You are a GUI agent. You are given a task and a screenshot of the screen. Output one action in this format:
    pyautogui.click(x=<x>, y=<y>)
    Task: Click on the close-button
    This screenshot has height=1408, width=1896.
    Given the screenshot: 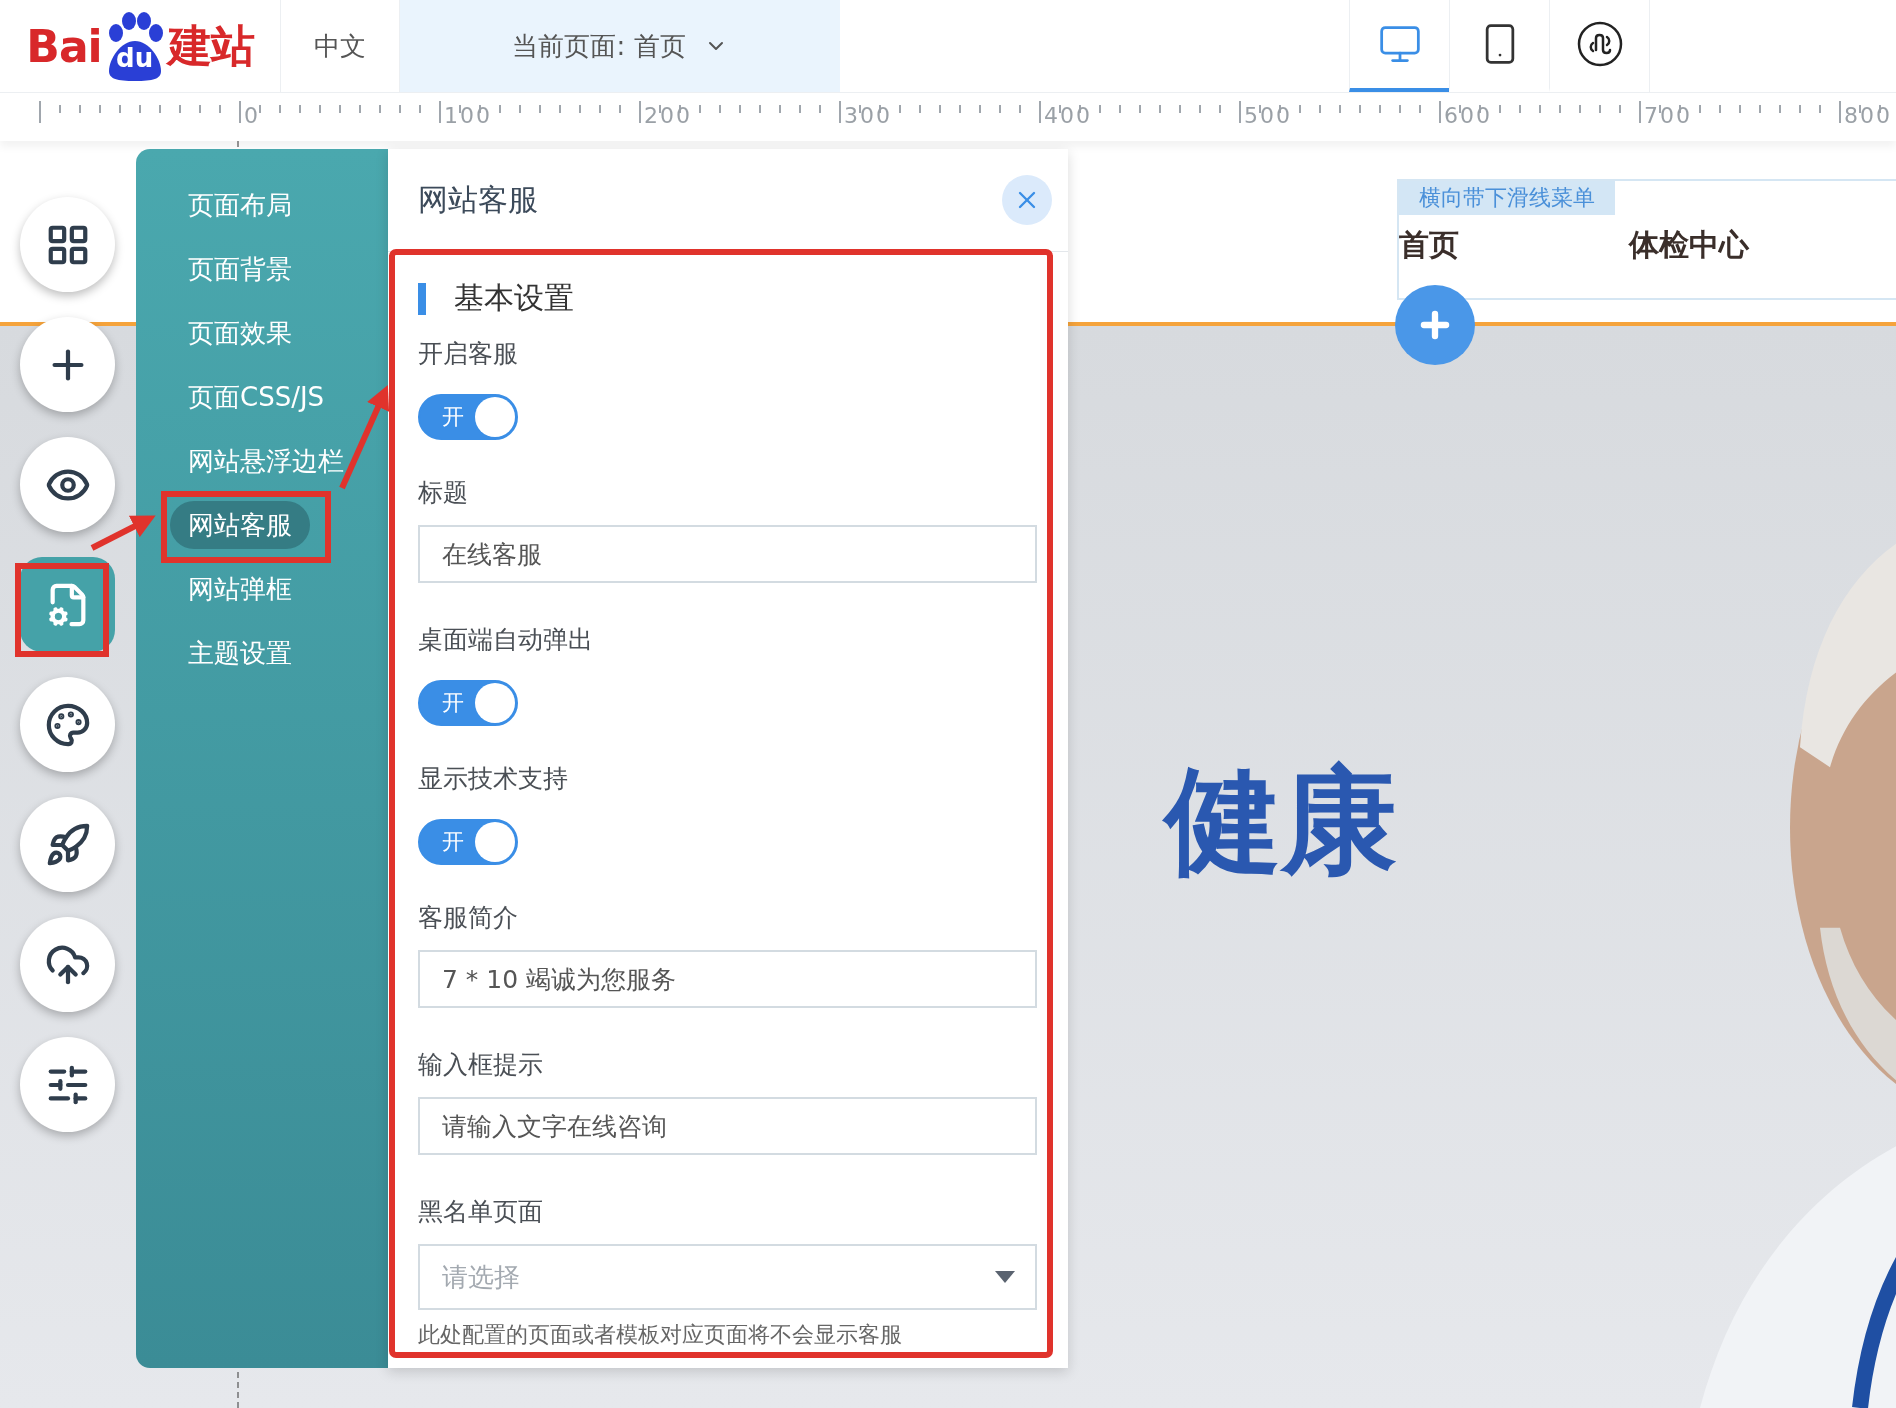 What is the action you would take?
    pyautogui.click(x=1027, y=200)
    